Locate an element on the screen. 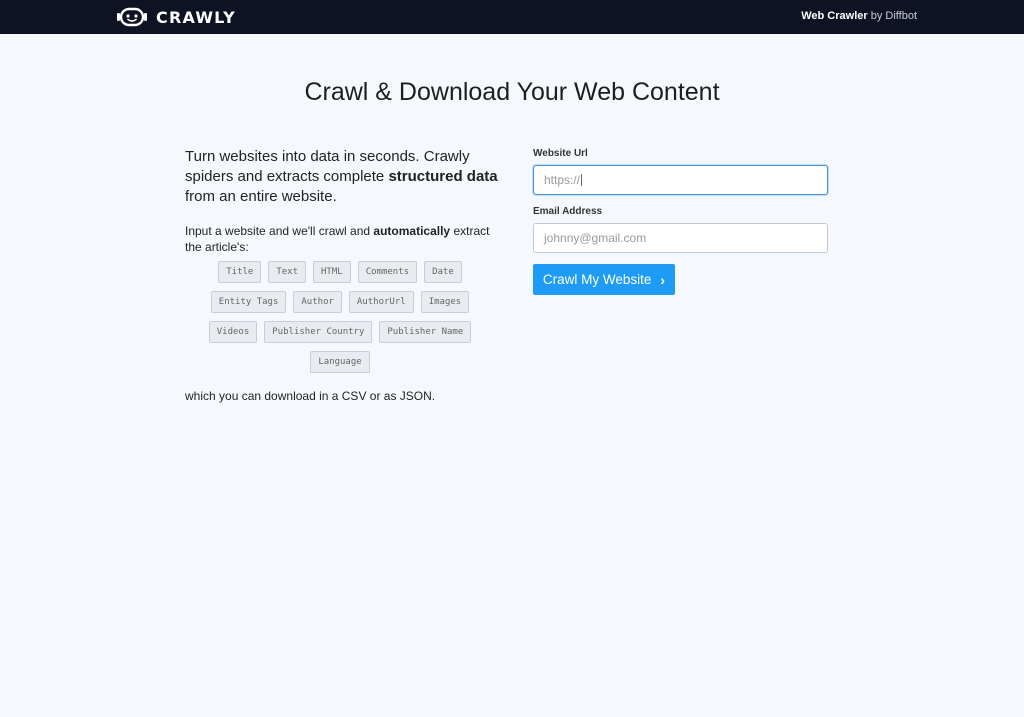  tag-text: Text is located at coordinates (287, 272).